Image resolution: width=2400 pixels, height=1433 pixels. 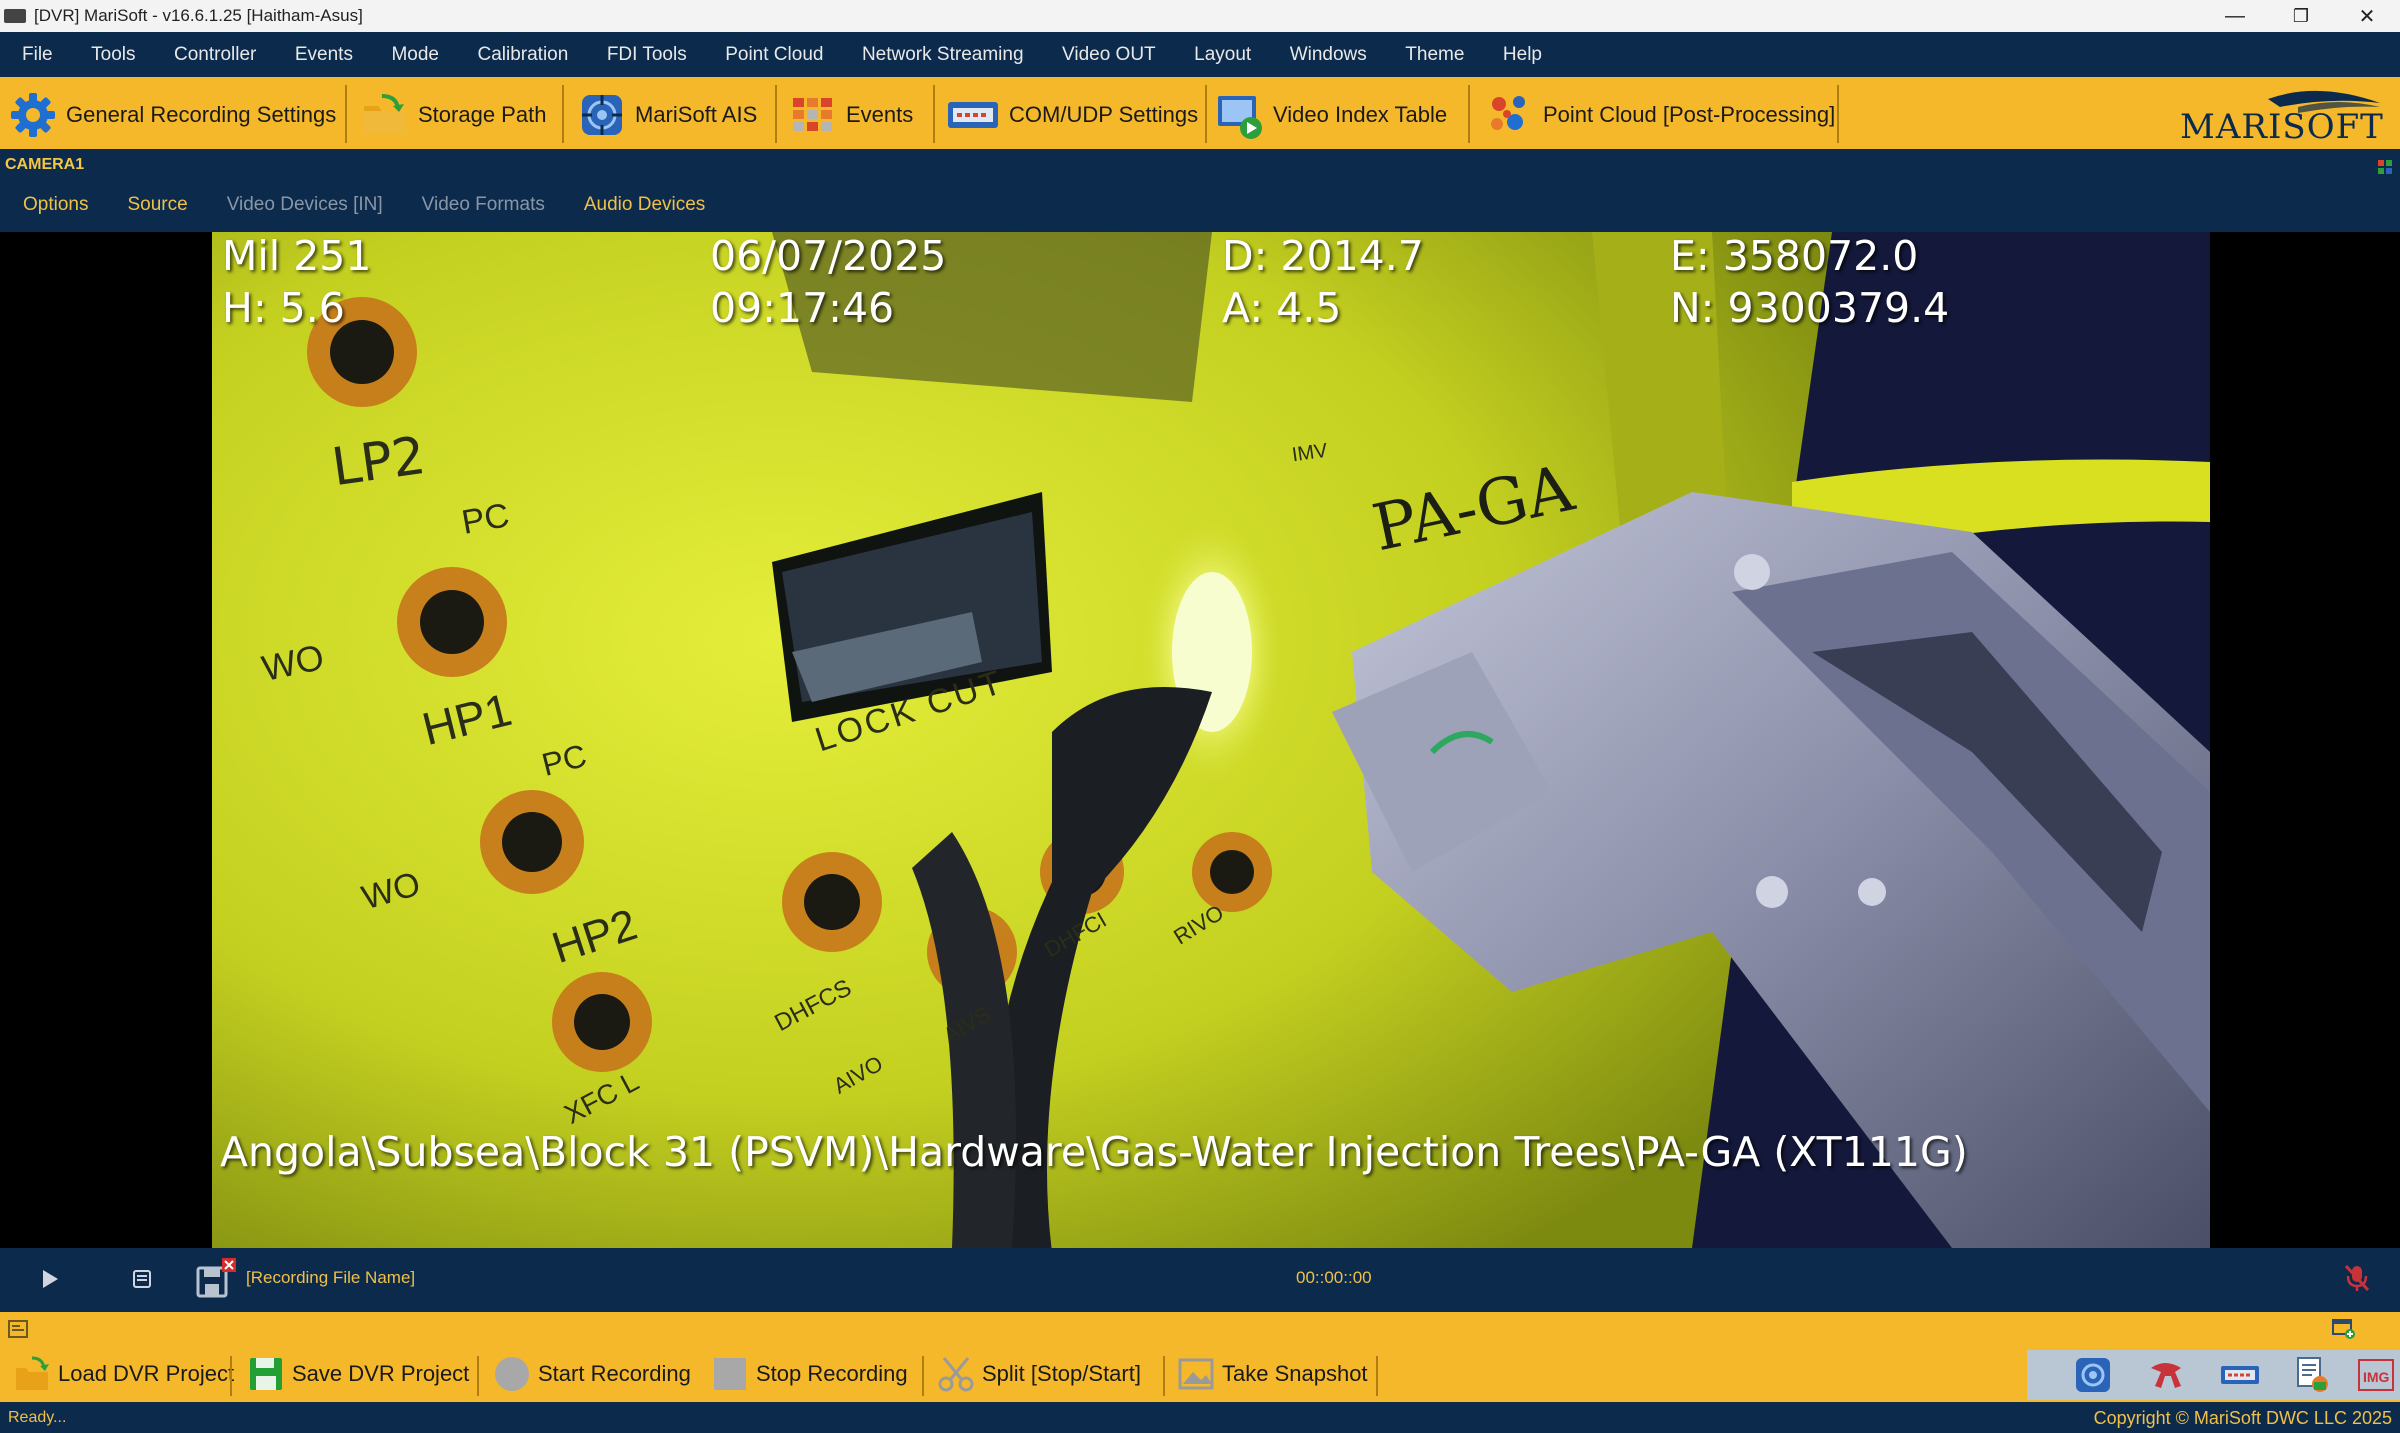 What do you see at coordinates (2093, 1375) in the screenshot?
I see `ais-target-icon` at bounding box center [2093, 1375].